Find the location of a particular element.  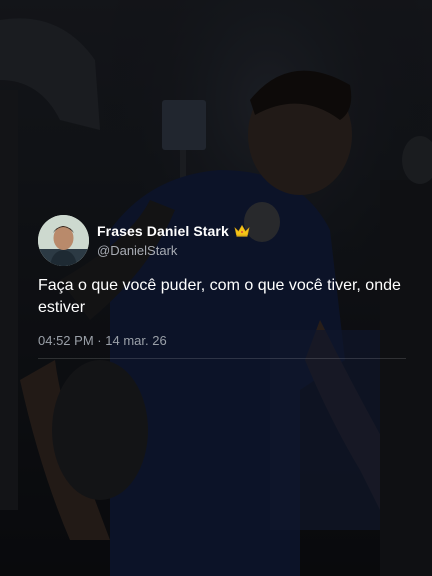

name-block: Frases Daniel Stark @DanielStark is located at coordinates (173, 240).